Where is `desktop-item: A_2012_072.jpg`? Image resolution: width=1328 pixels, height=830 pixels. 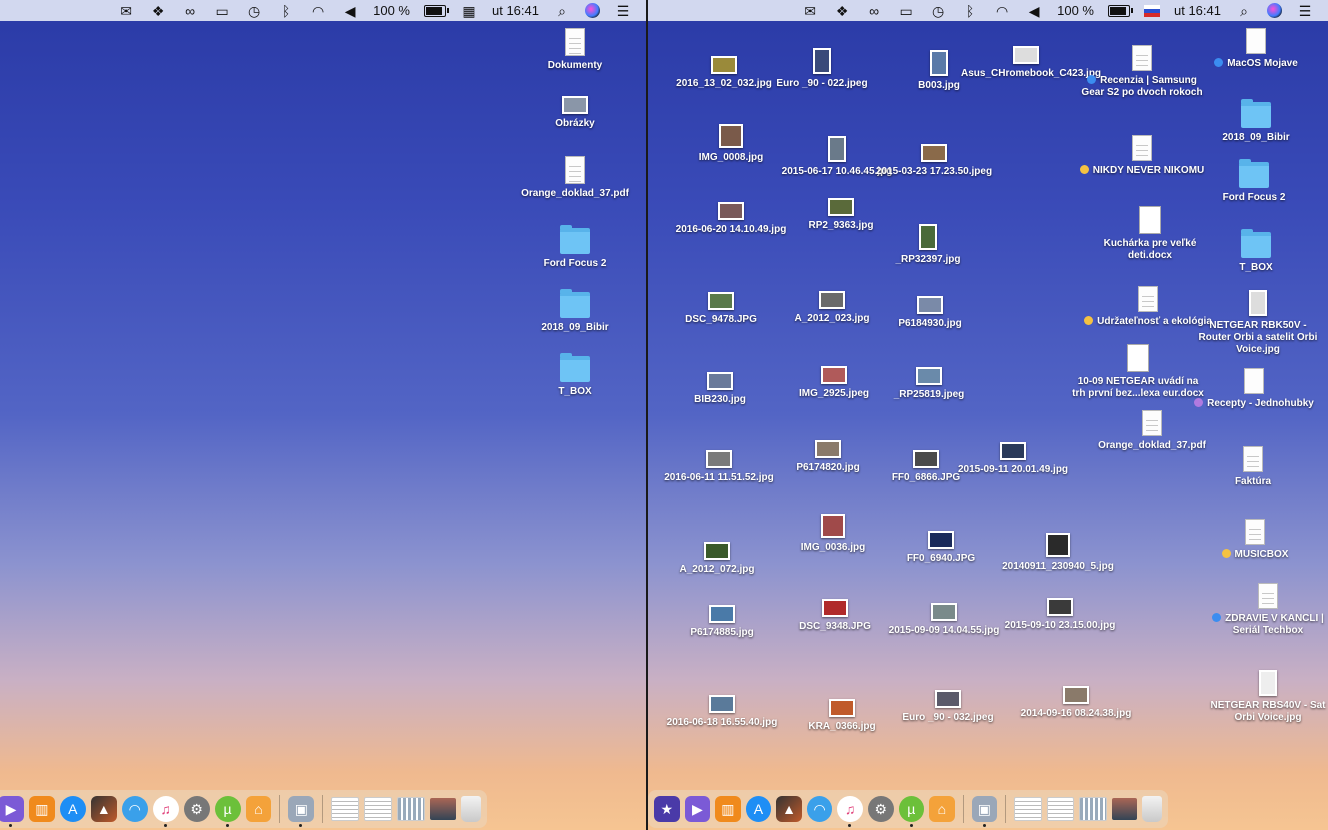 desktop-item: A_2012_072.jpg is located at coordinates (717, 559).